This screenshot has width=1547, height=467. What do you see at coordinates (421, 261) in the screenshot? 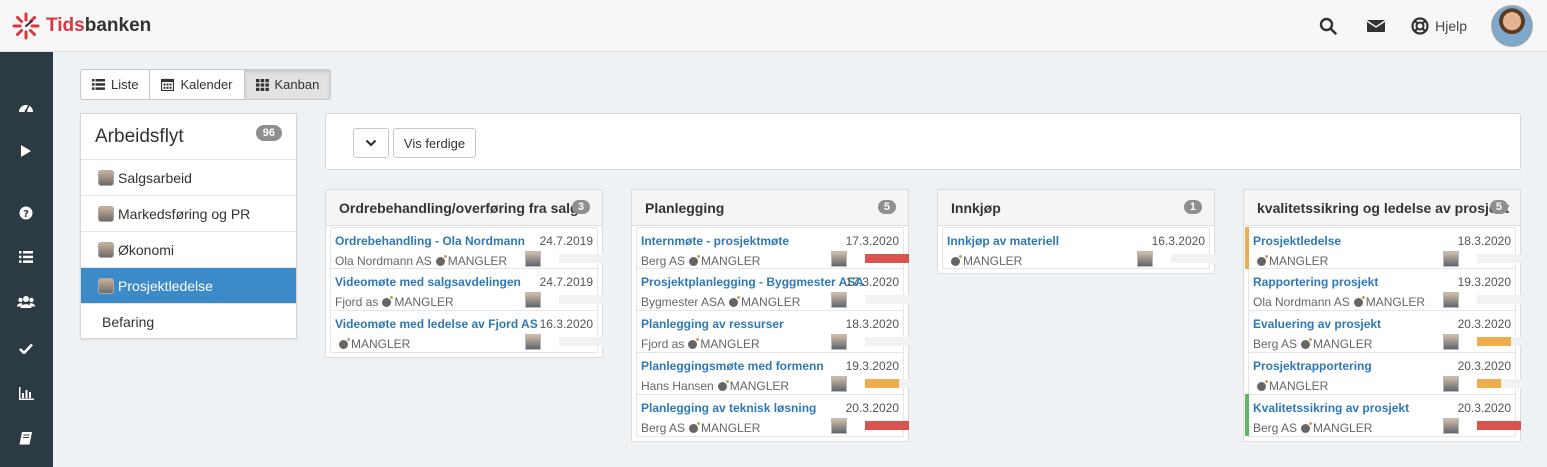
I see `task-subtitle: Ola Nordmann AS MANGLER` at bounding box center [421, 261].